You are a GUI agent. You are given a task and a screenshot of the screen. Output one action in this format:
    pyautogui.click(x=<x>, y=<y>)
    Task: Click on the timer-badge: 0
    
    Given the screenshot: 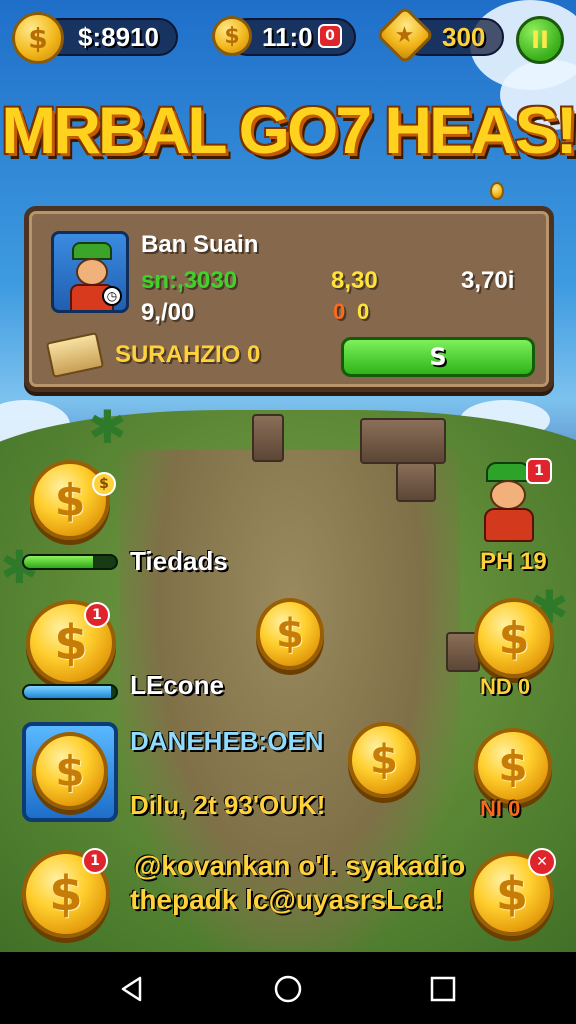 What is the action you would take?
    pyautogui.click(x=330, y=36)
    